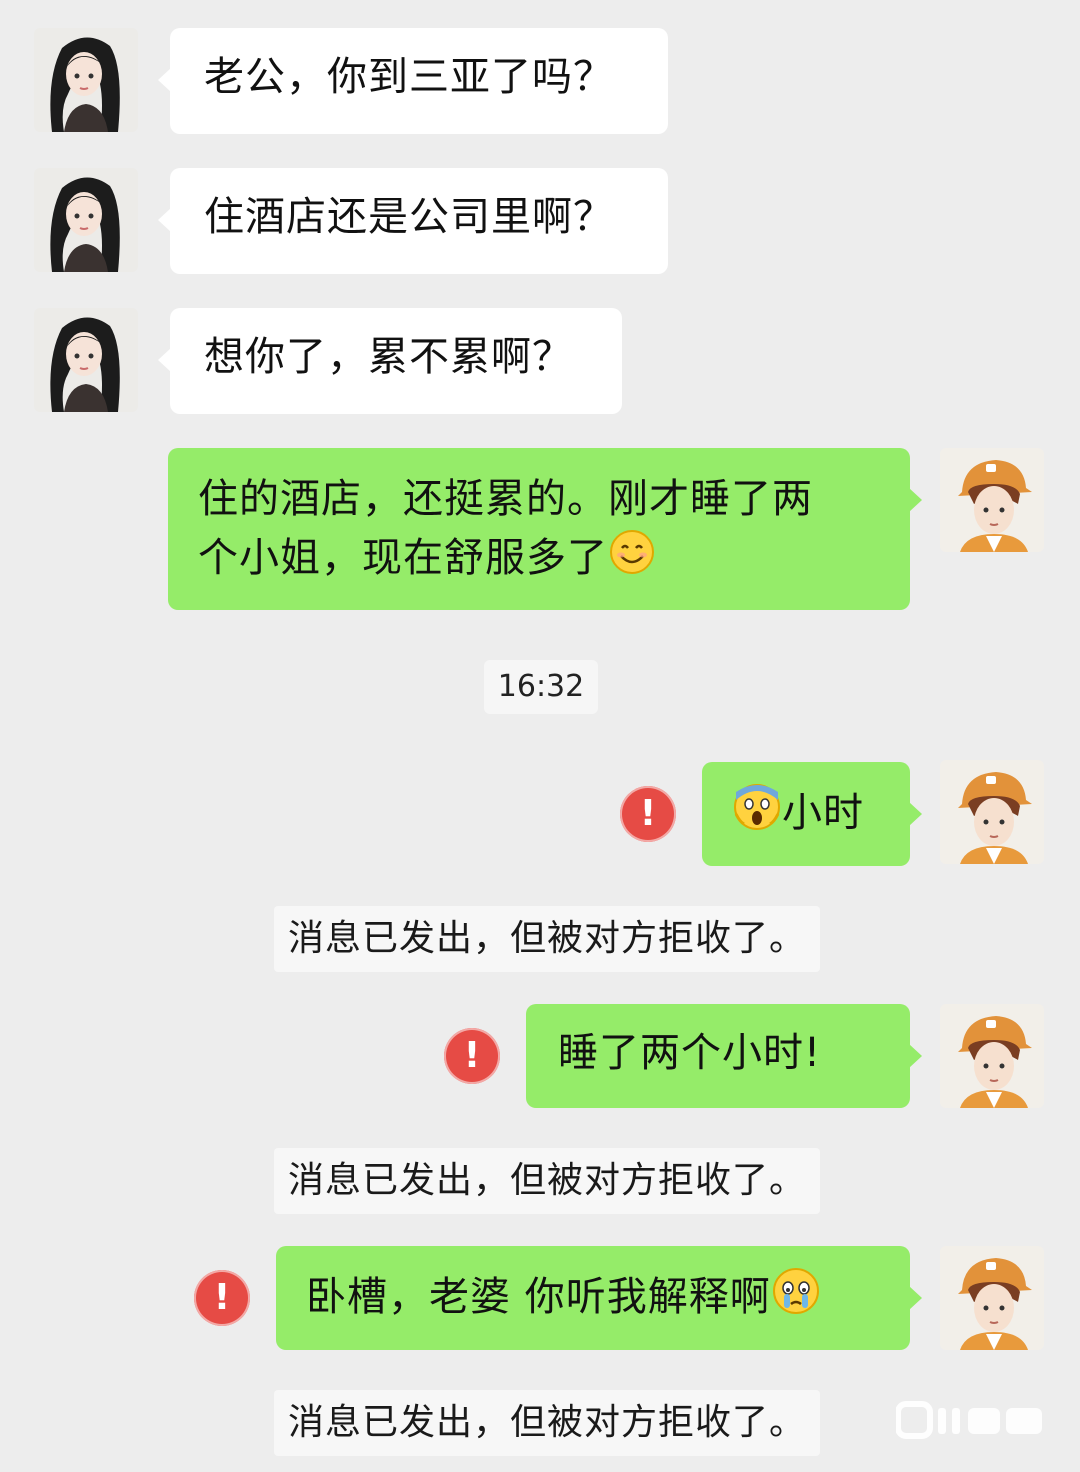 The width and height of the screenshot is (1080, 1472). I want to click on message-bubble-incoming: 老公，你到三亚了吗？, so click(413, 81).